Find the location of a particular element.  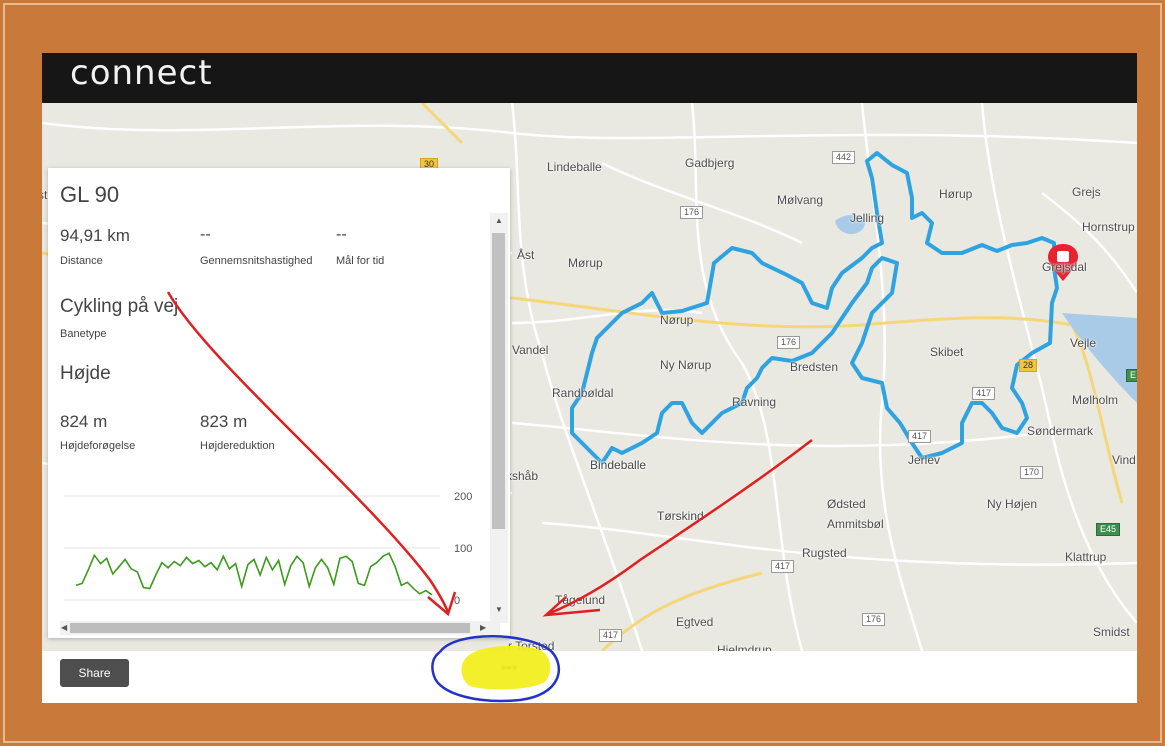

ascent-label: Højdeforøgelse is located at coordinates (98, 446).